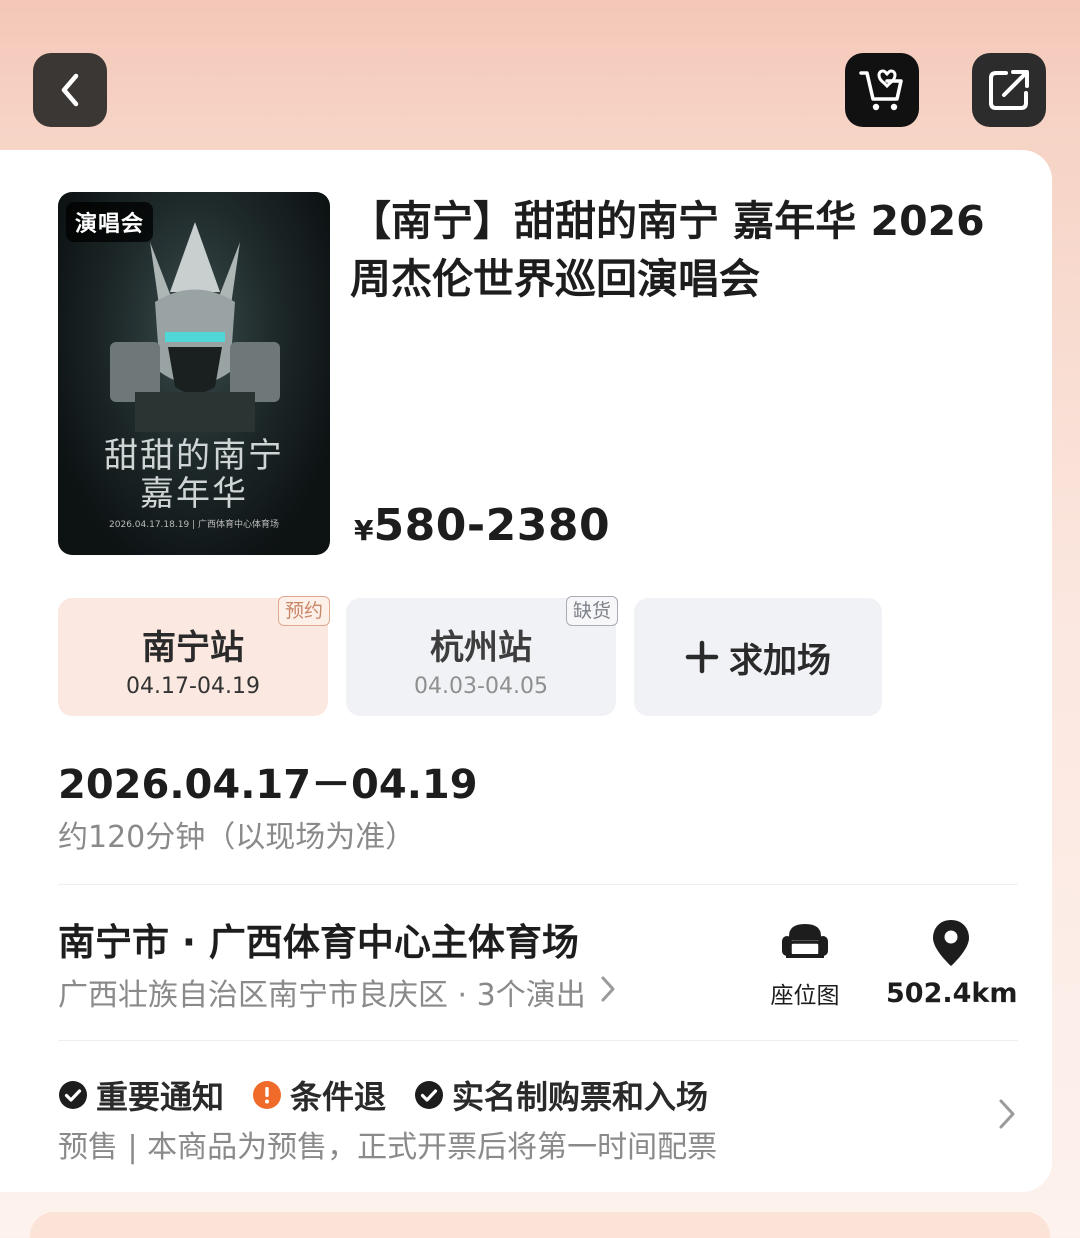 The image size is (1080, 1238). Describe the element at coordinates (481, 648) in the screenshot. I see `session-name: 杭州站` at that location.